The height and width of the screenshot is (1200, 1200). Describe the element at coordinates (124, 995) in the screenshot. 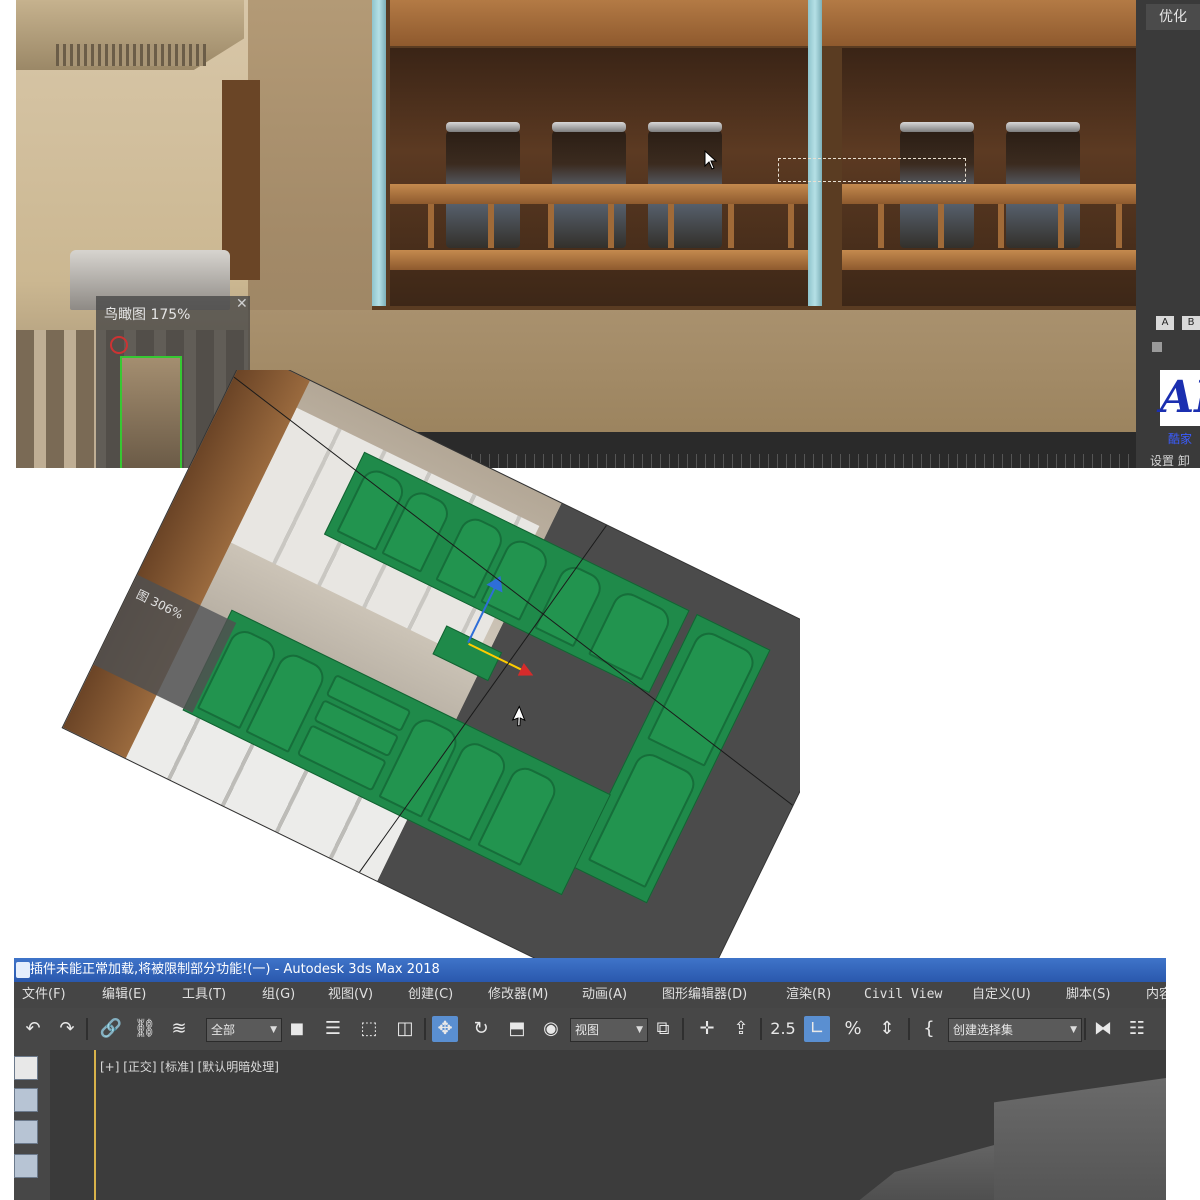

I see `menu-edit: 编辑(E)` at that location.